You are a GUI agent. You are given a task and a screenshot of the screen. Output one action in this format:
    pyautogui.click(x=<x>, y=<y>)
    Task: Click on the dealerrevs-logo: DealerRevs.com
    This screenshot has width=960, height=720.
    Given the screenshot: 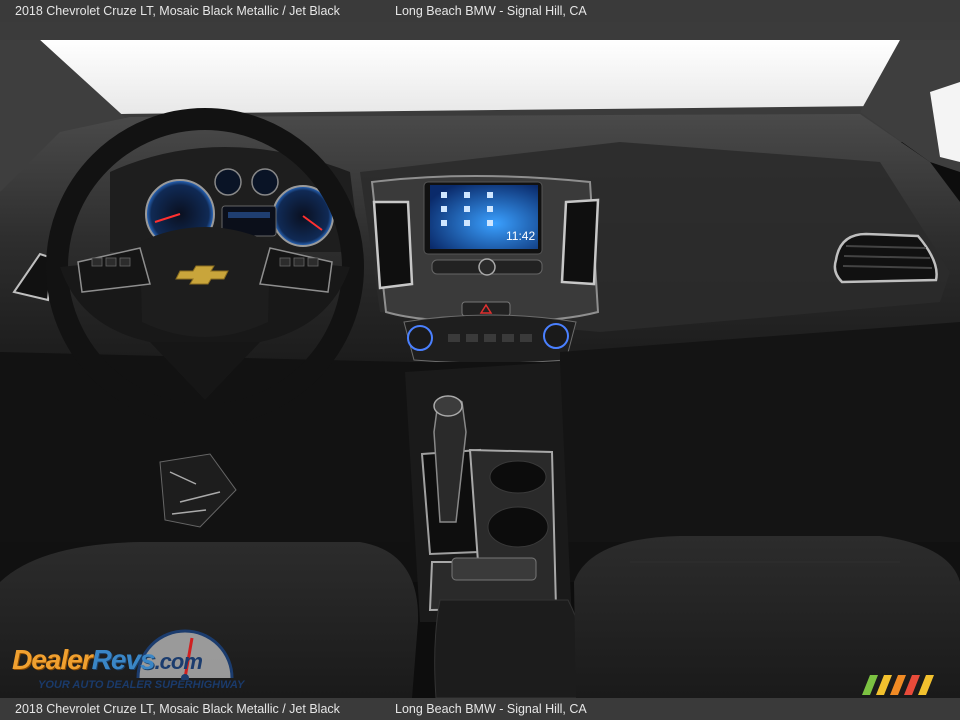 What is the action you would take?
    pyautogui.click(x=107, y=660)
    